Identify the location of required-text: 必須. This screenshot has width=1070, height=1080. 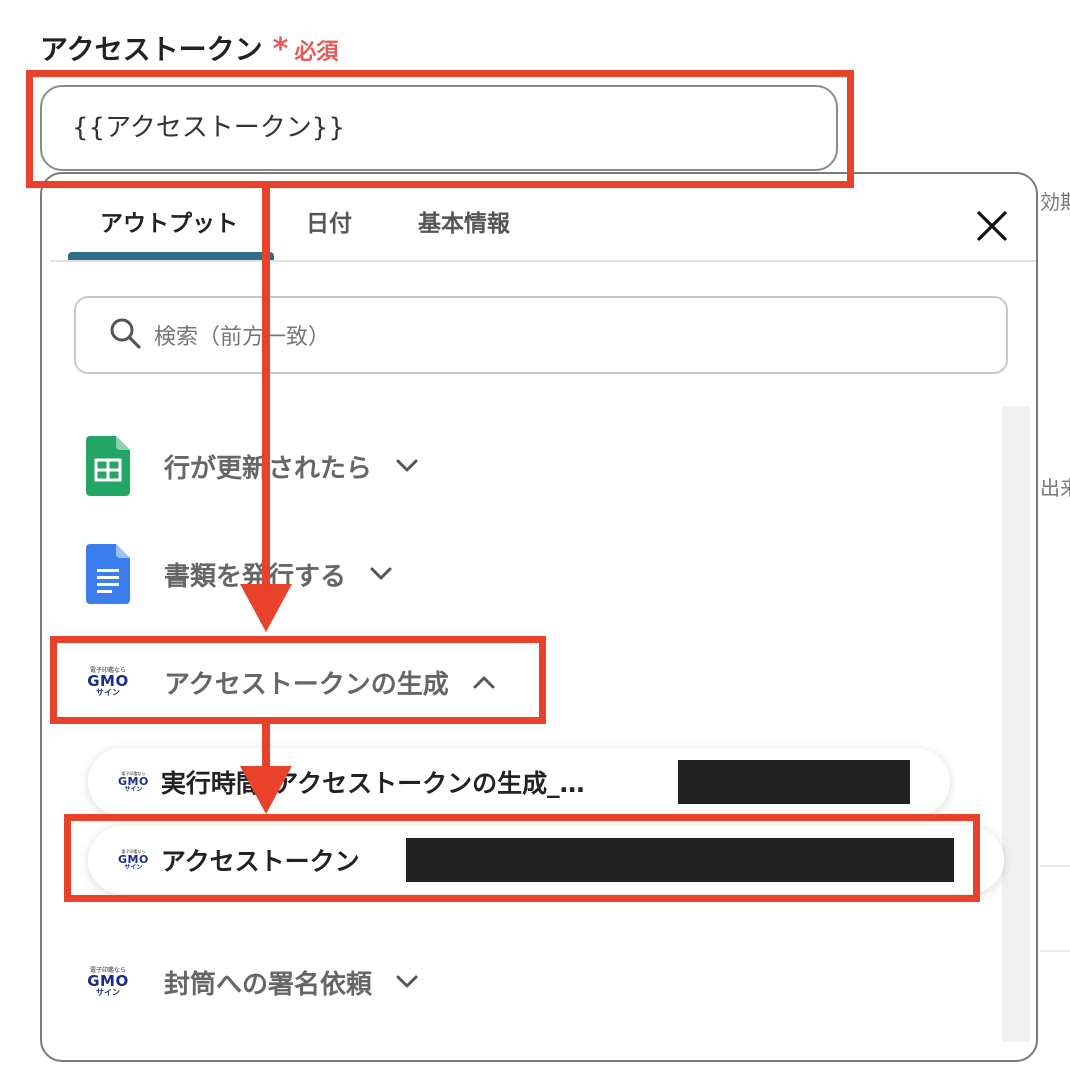
(316, 52).